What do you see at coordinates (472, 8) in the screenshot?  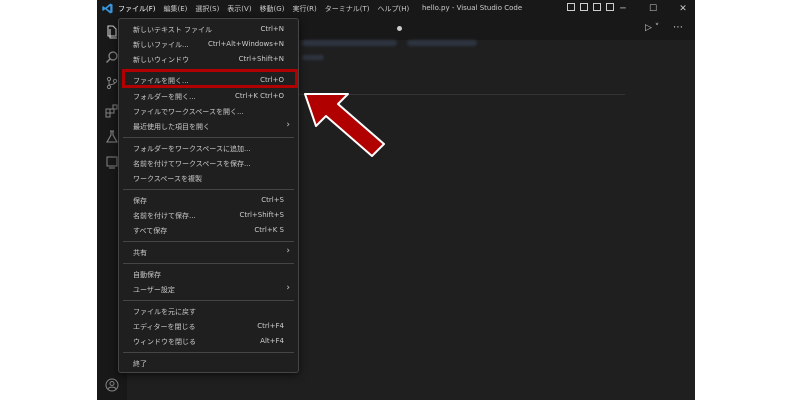 I see `window-title: hello.py - Visual Studio Code` at bounding box center [472, 8].